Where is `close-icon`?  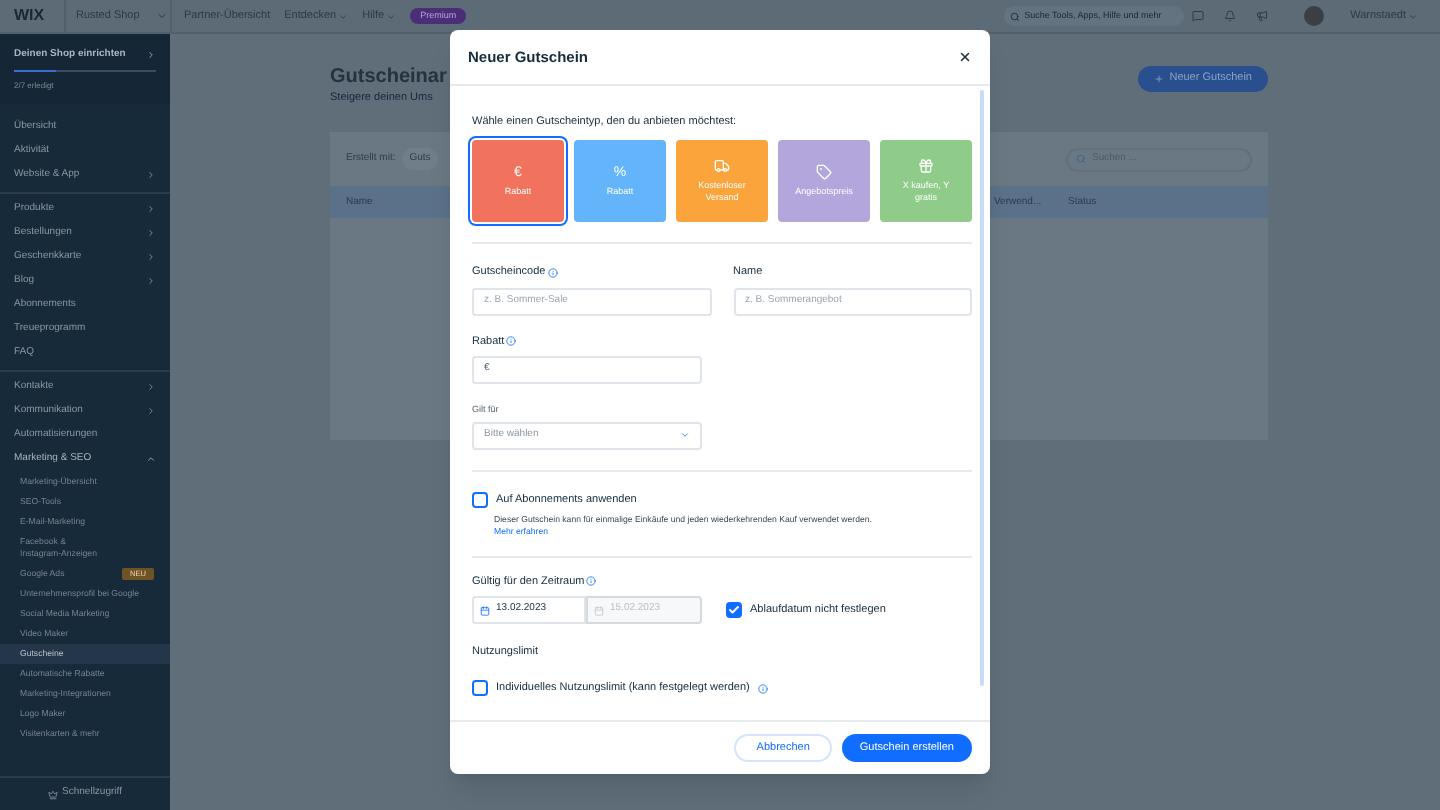 close-icon is located at coordinates (965, 57).